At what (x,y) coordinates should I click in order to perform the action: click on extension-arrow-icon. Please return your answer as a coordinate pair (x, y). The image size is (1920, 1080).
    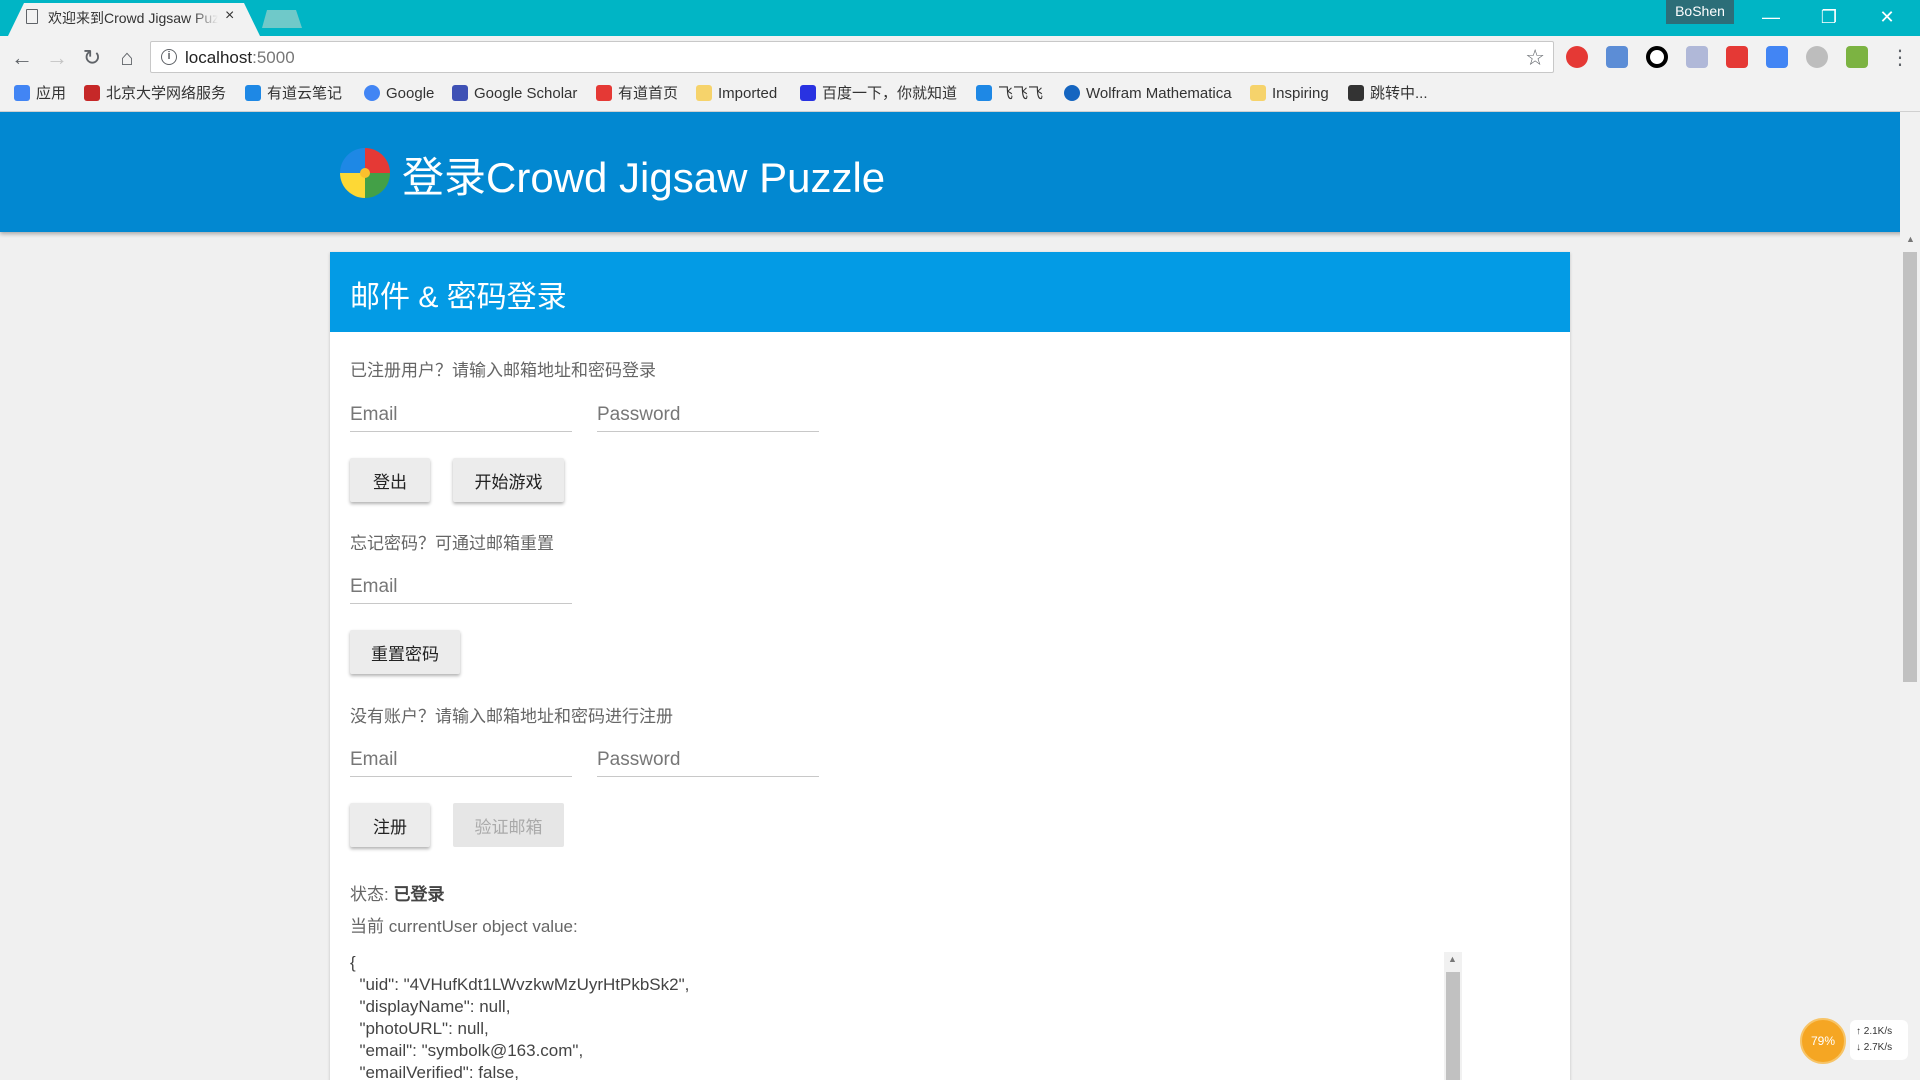
    Looking at the image, I should click on (1617, 57).